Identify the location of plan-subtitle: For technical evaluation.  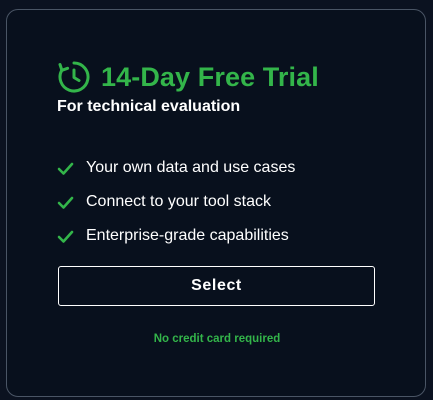
(149, 106).